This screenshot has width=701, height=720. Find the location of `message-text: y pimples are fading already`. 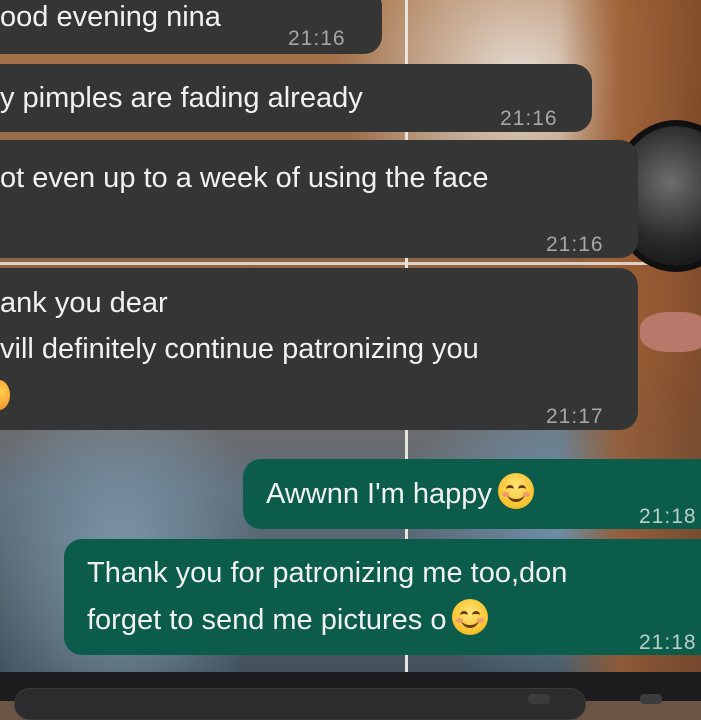

message-text: y pimples are fading already is located at coordinates (181, 98).